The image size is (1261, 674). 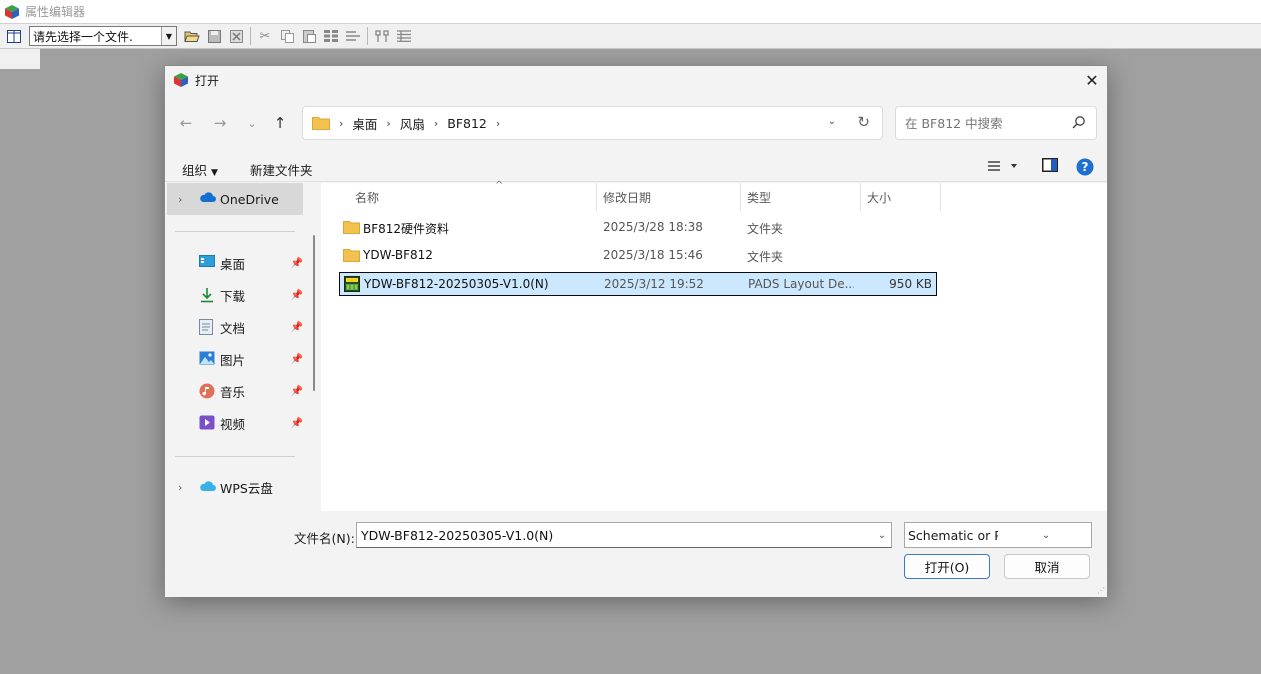 What do you see at coordinates (249, 199) in the screenshot?
I see `sidebar-item-label: OneDrive` at bounding box center [249, 199].